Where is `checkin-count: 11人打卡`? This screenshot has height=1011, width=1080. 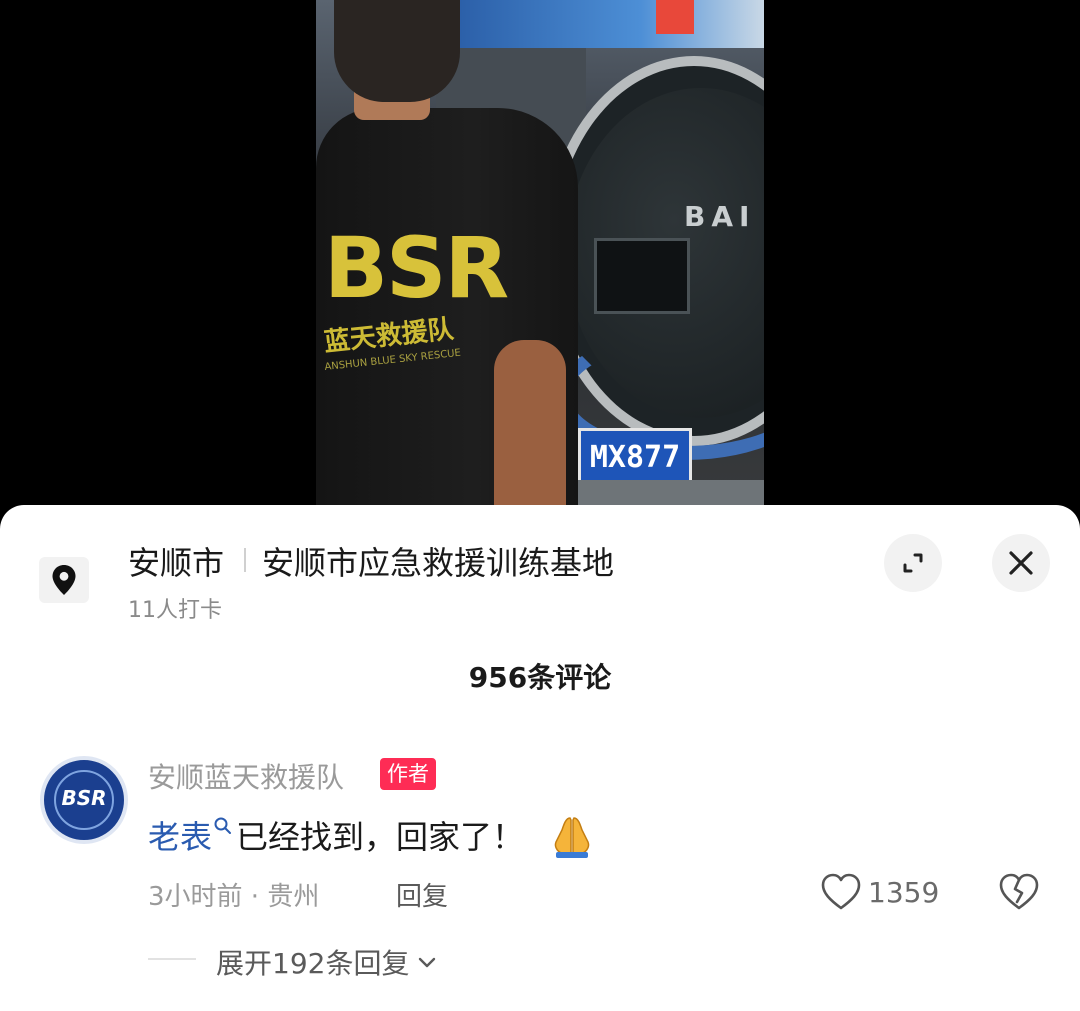 checkin-count: 11人打卡 is located at coordinates (175, 610).